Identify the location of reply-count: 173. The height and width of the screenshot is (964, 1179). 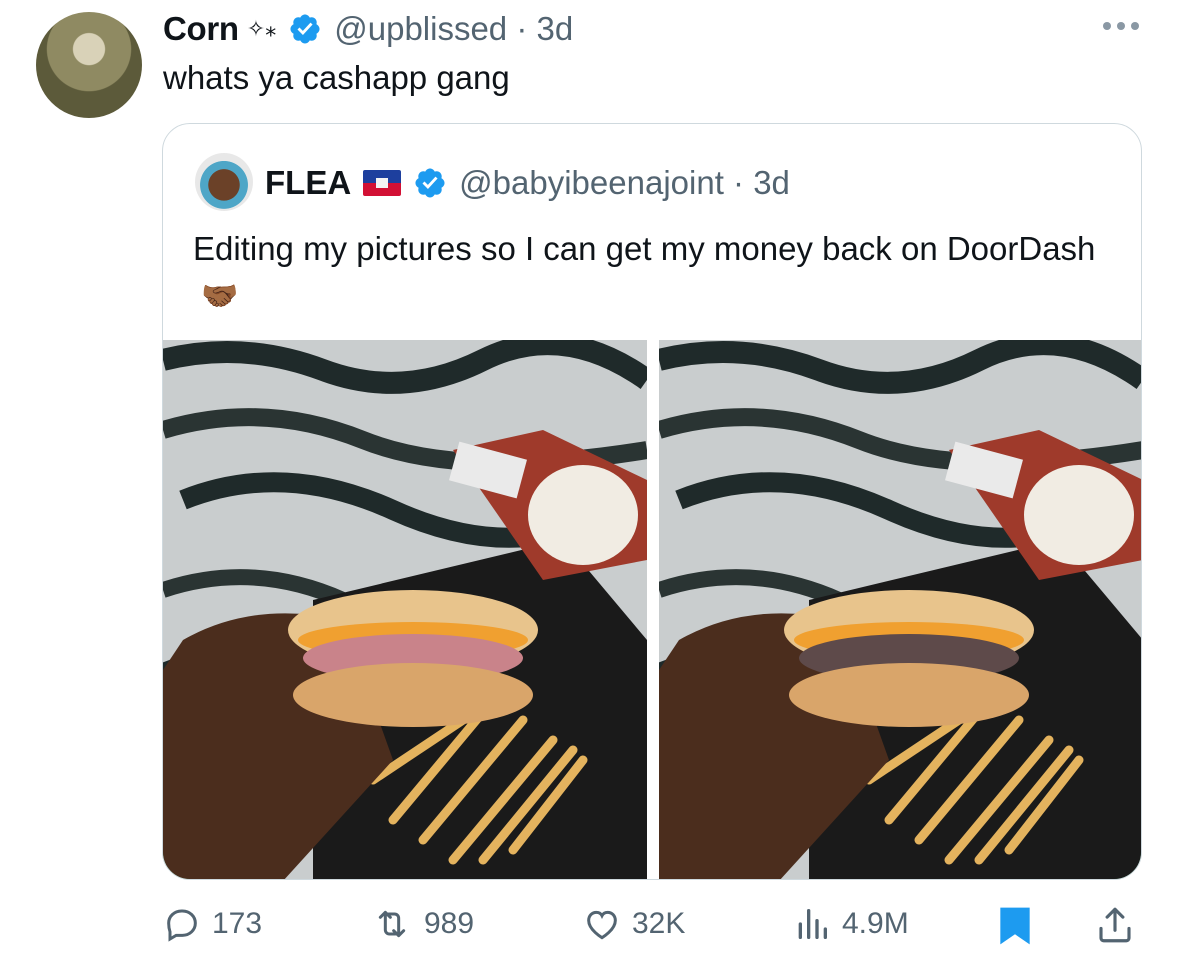
(237, 923).